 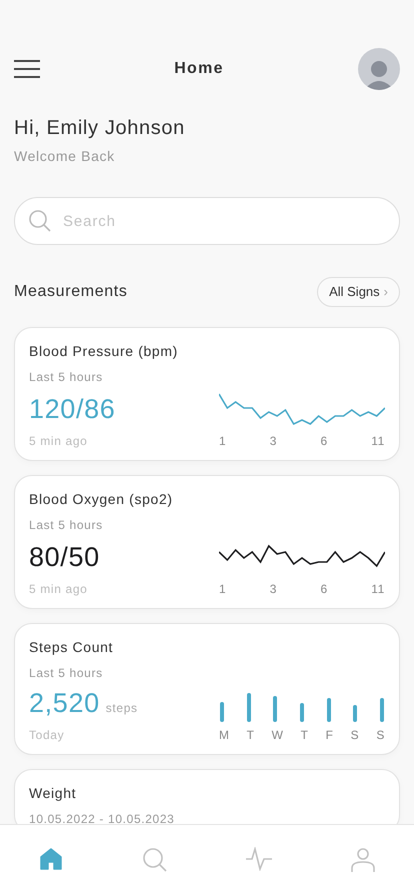 What do you see at coordinates (259, 859) in the screenshot?
I see `pulse-icon` at bounding box center [259, 859].